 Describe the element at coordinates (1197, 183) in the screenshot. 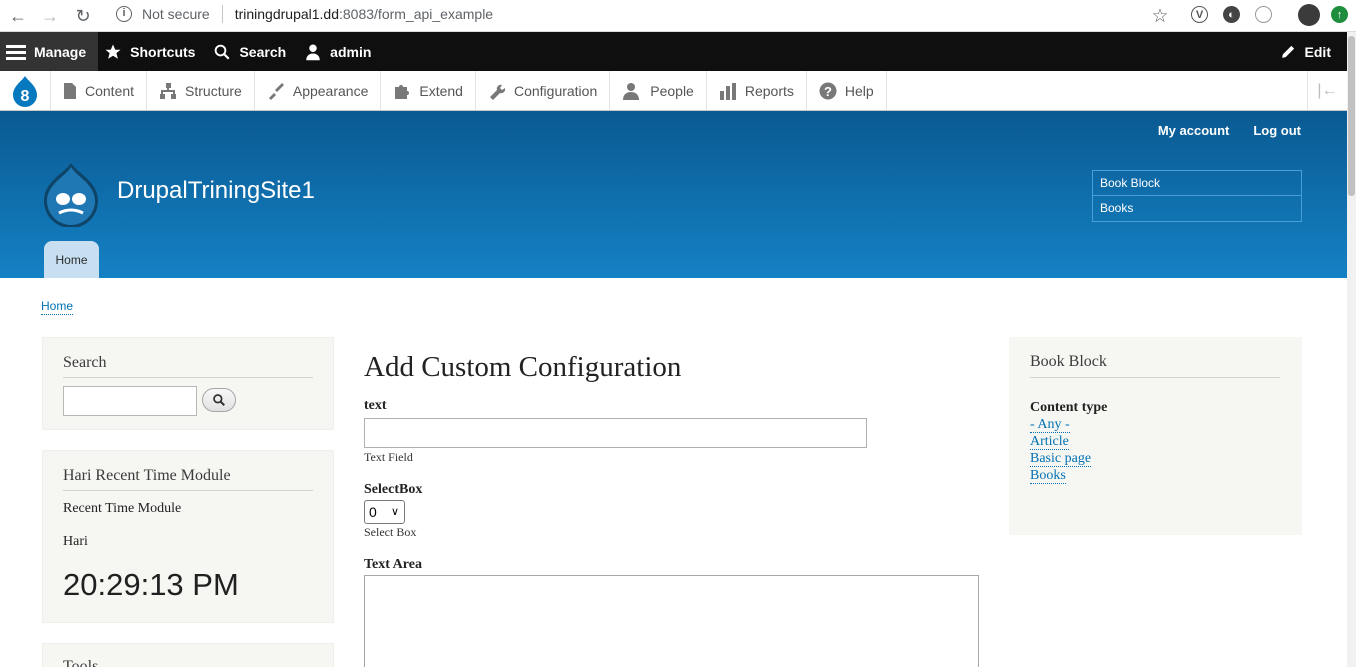

I see `book-menu-item: Book Block` at that location.